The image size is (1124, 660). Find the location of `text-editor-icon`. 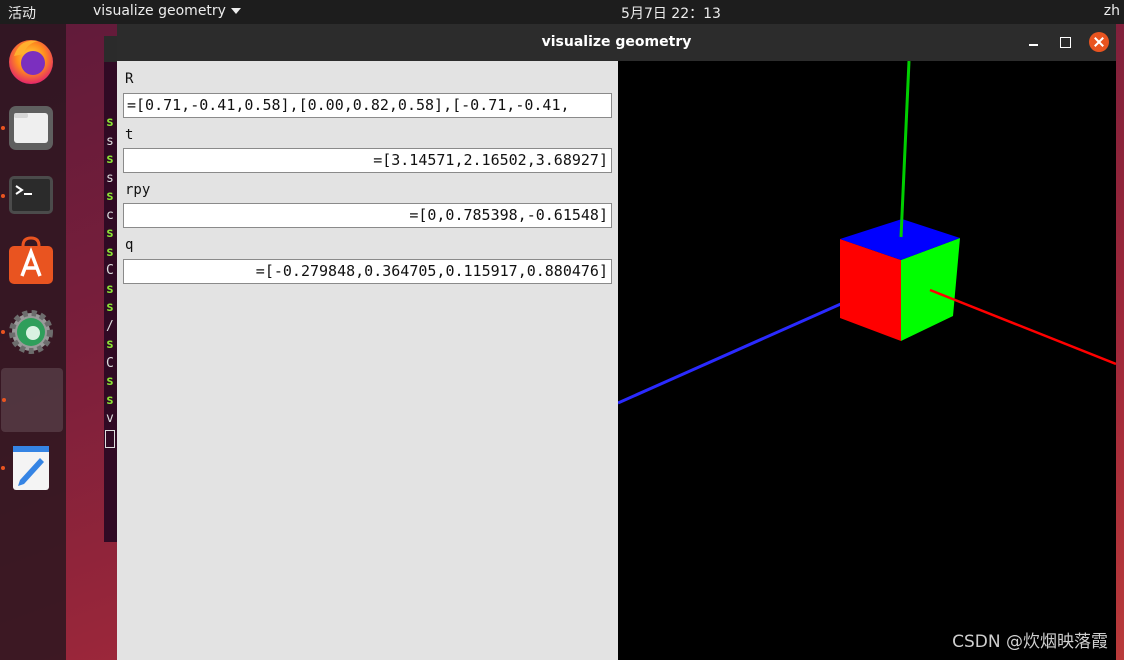

text-editor-icon is located at coordinates (31, 468).